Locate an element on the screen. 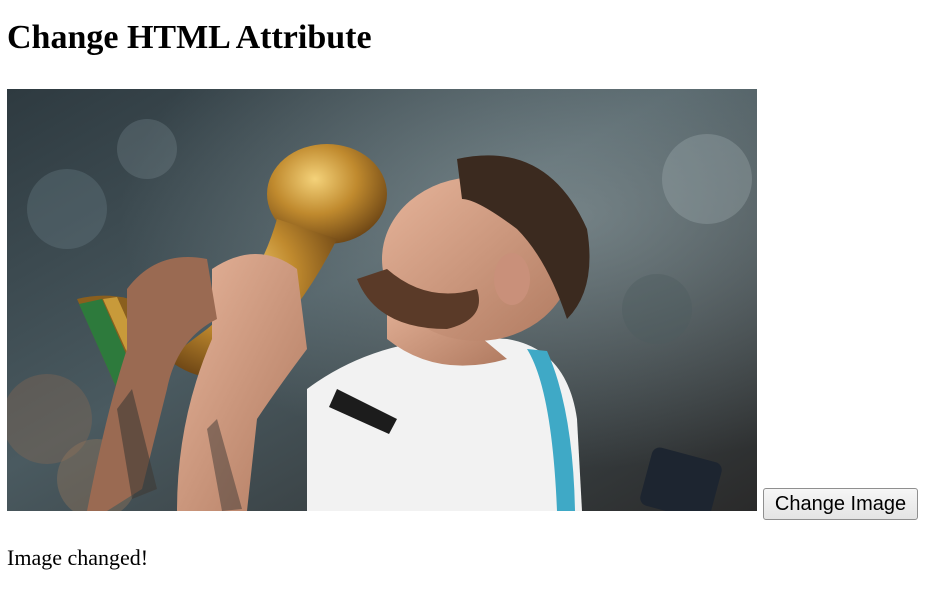  change-image-button: Change Image is located at coordinates (840, 504).